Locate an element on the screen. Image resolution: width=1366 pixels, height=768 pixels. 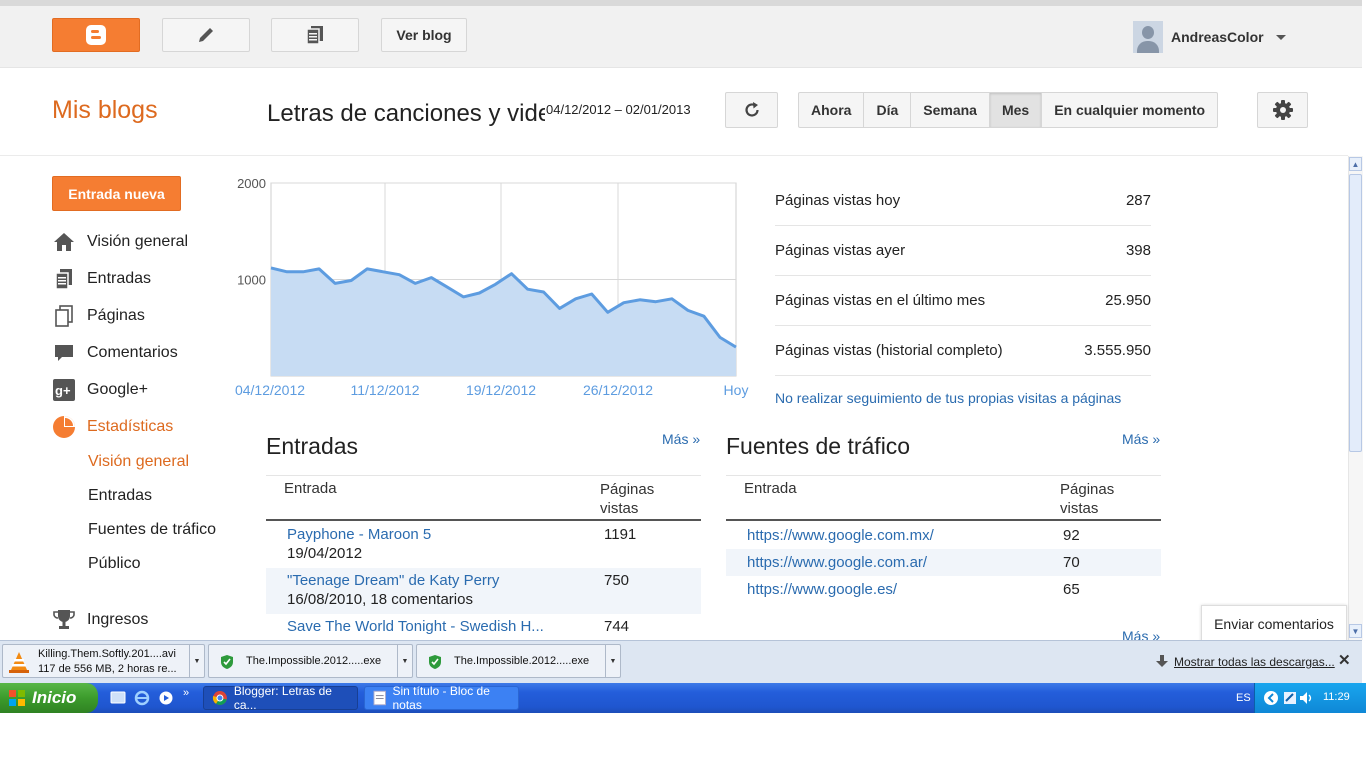
scroll-thumb is located at coordinates (1355, 313).